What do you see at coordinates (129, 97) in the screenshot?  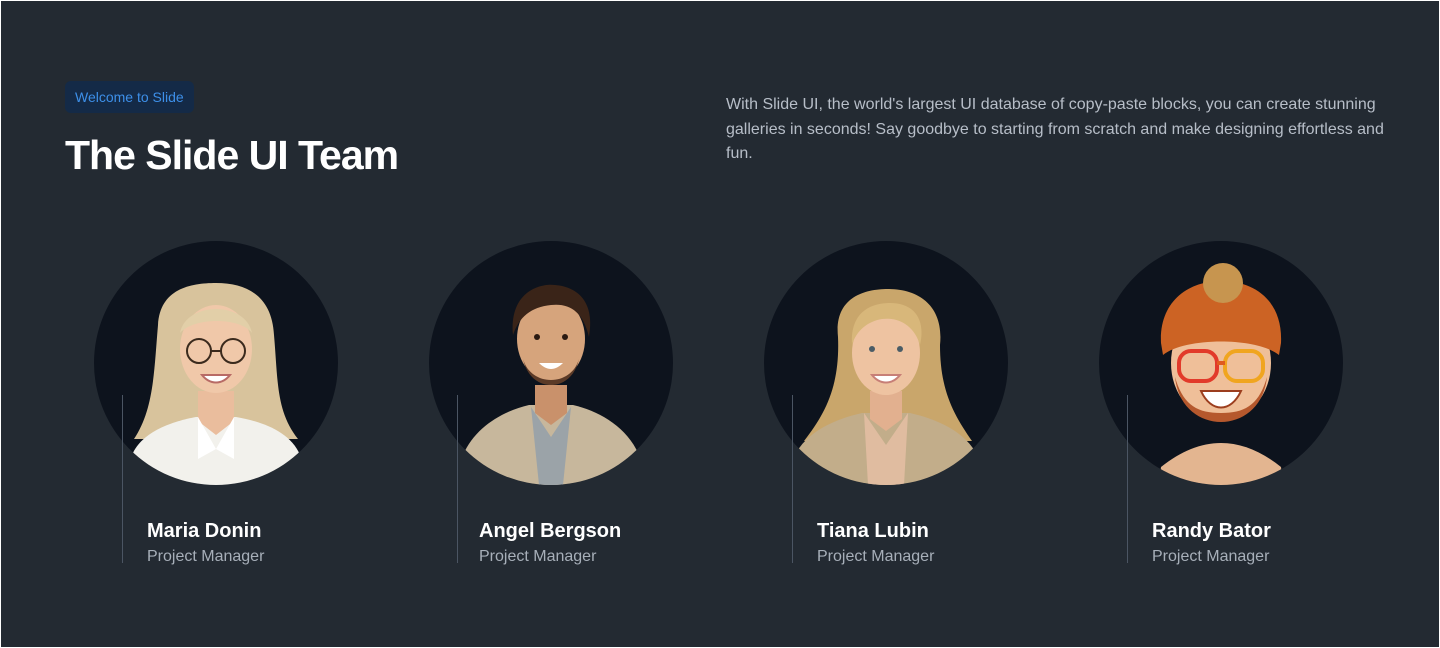 I see `welcome-badge: Welcome to Slide` at bounding box center [129, 97].